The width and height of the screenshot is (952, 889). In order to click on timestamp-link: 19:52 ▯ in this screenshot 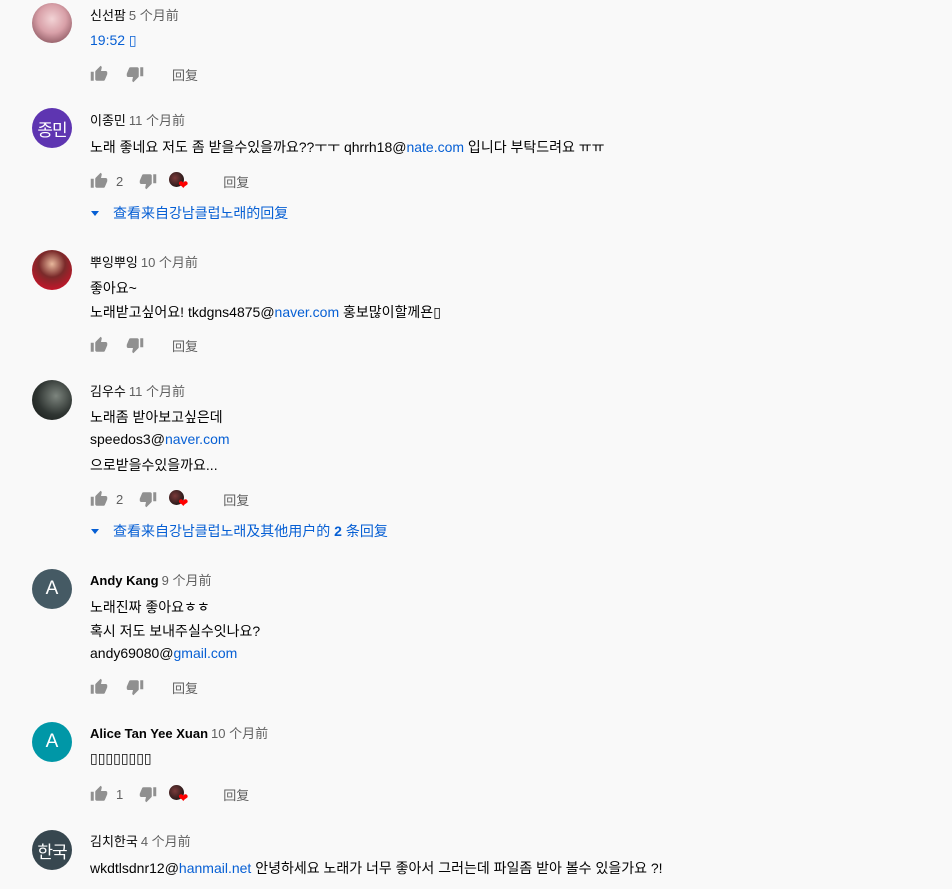, I will do `click(113, 40)`.